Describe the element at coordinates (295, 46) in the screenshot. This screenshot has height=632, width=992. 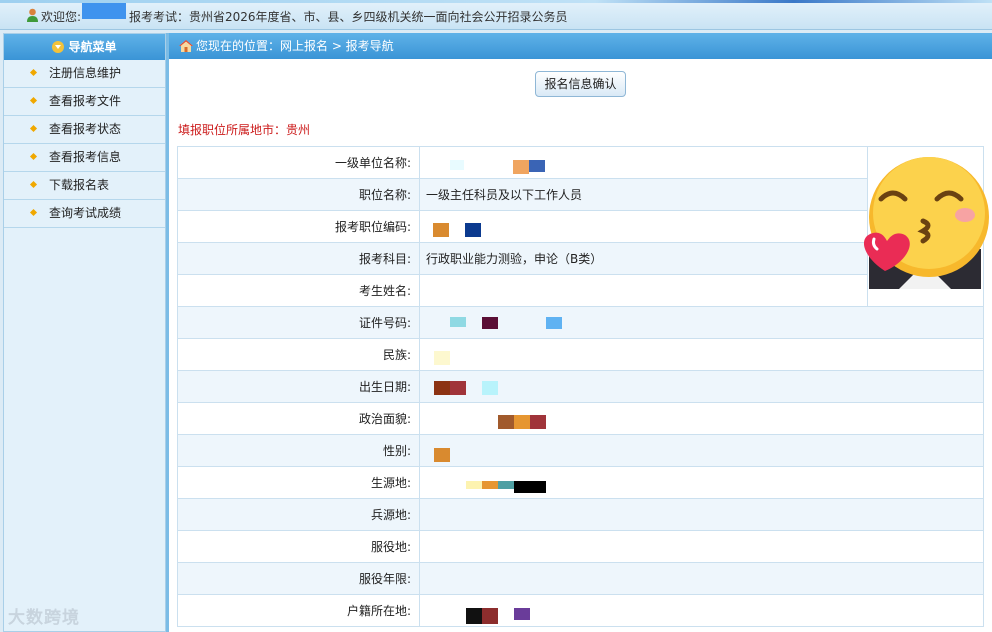
I see `breadcrumb-text: 您现在的位置：网上报名 > 报考导航` at that location.